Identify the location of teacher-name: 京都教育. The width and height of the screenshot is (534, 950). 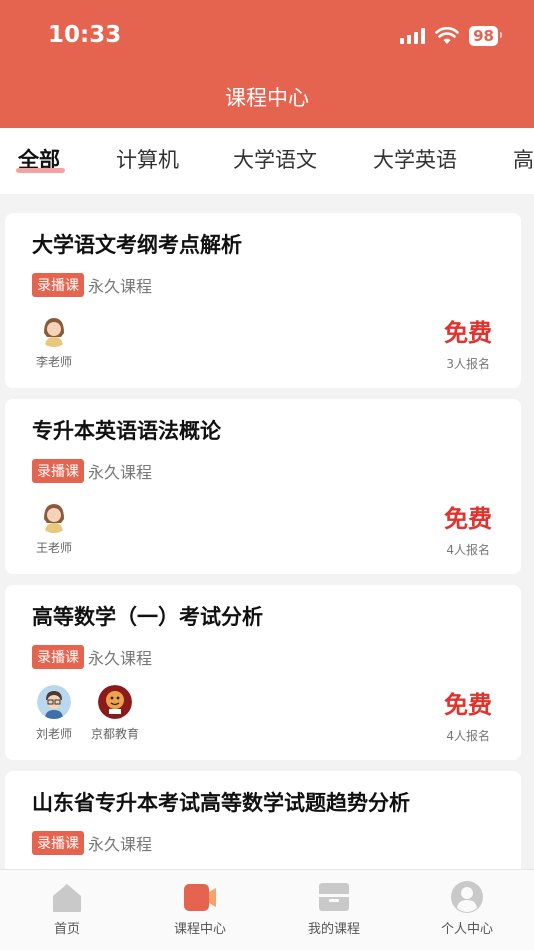
(114, 734).